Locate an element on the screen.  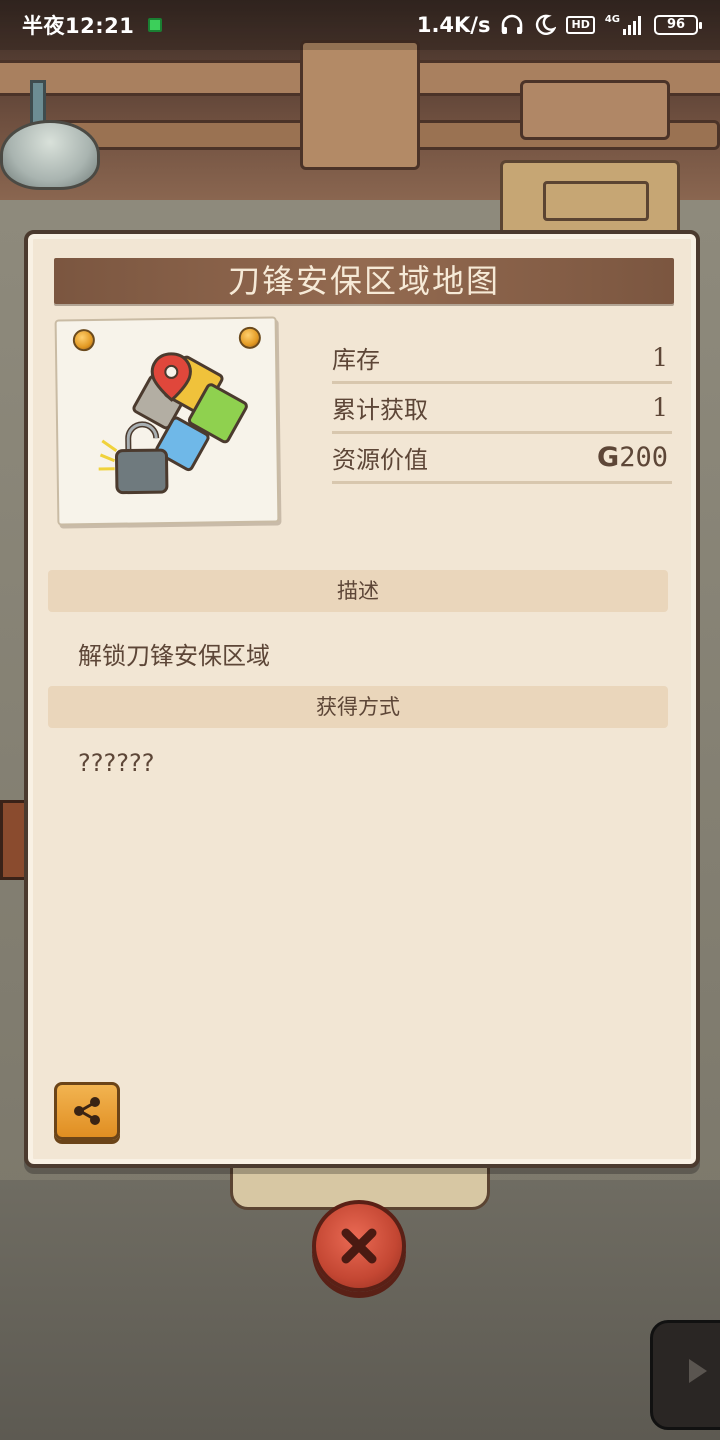
wall-cabinet is located at coordinates (590, 200).